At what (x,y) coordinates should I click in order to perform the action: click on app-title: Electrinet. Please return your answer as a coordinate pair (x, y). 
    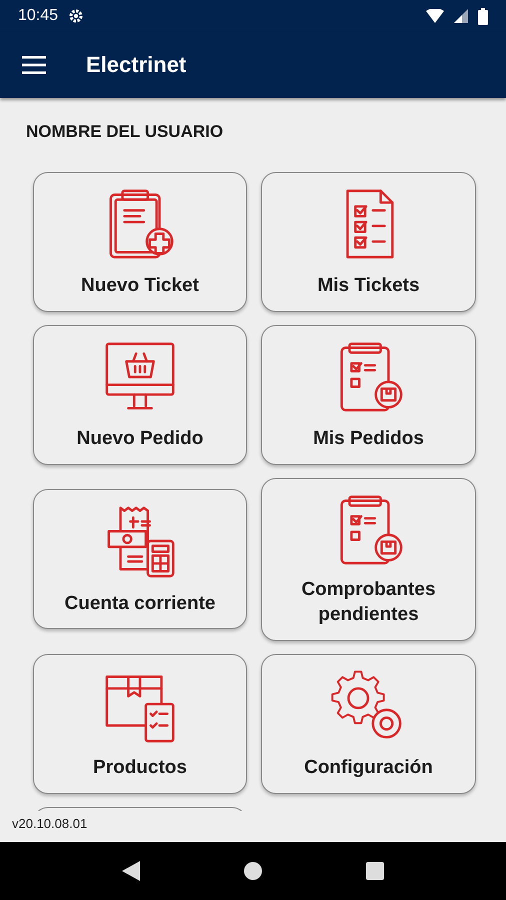
    Looking at the image, I should click on (136, 65).